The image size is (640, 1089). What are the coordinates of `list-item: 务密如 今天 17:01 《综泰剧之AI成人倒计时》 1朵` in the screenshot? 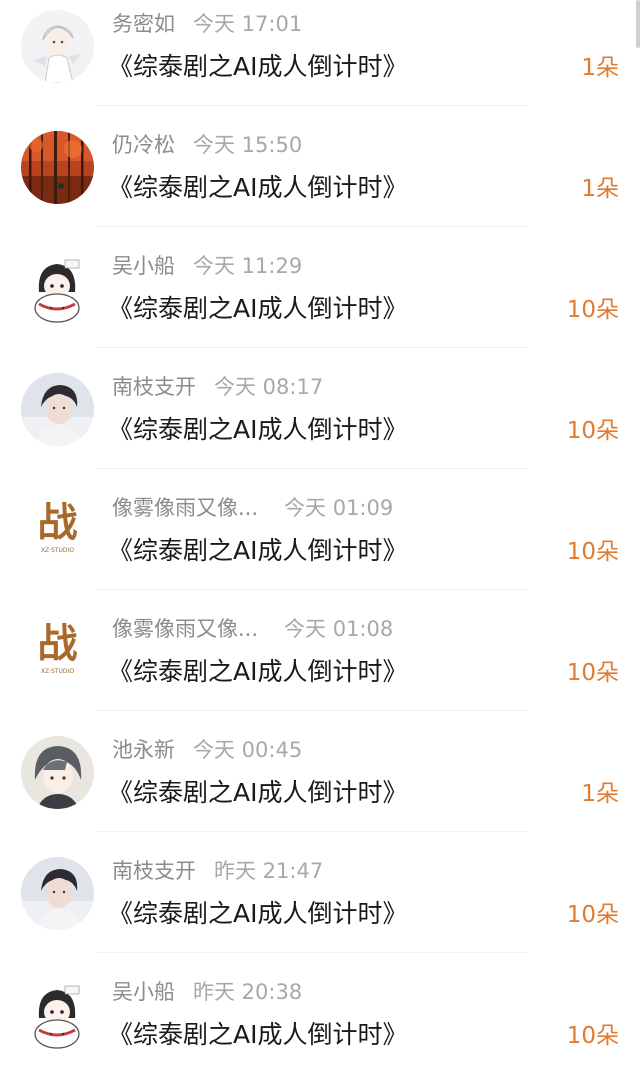 It's located at (320, 60).